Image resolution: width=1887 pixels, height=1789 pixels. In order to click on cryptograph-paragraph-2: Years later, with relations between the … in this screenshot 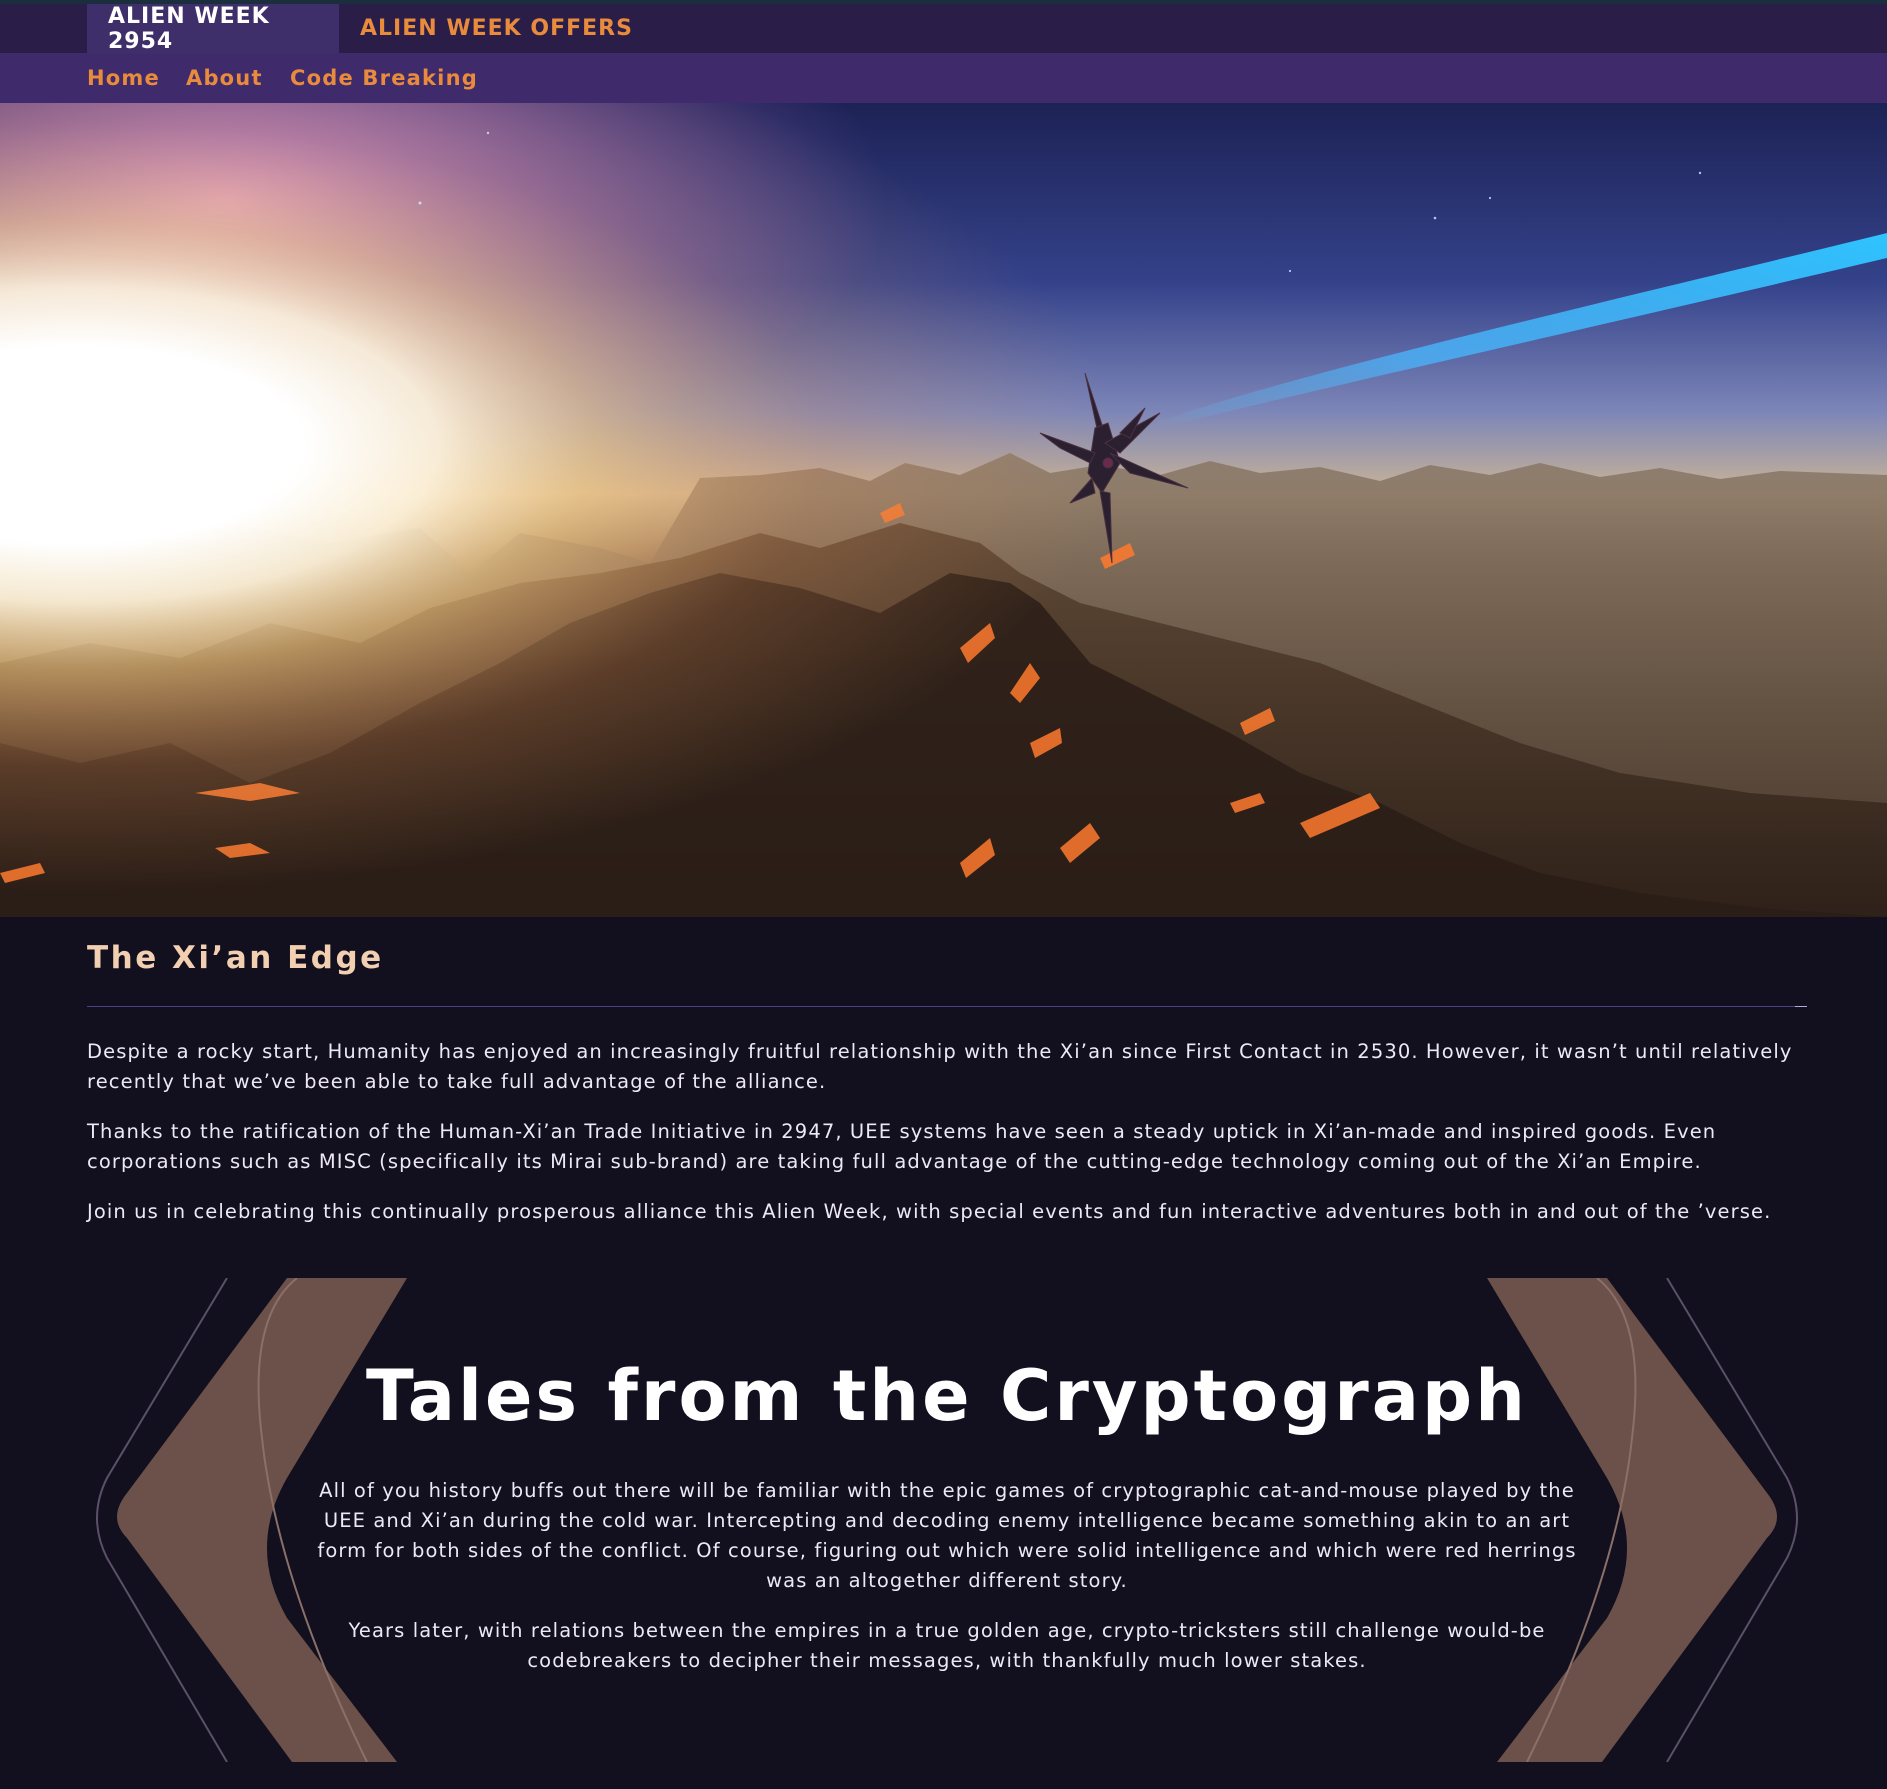, I will do `click(947, 1645)`.